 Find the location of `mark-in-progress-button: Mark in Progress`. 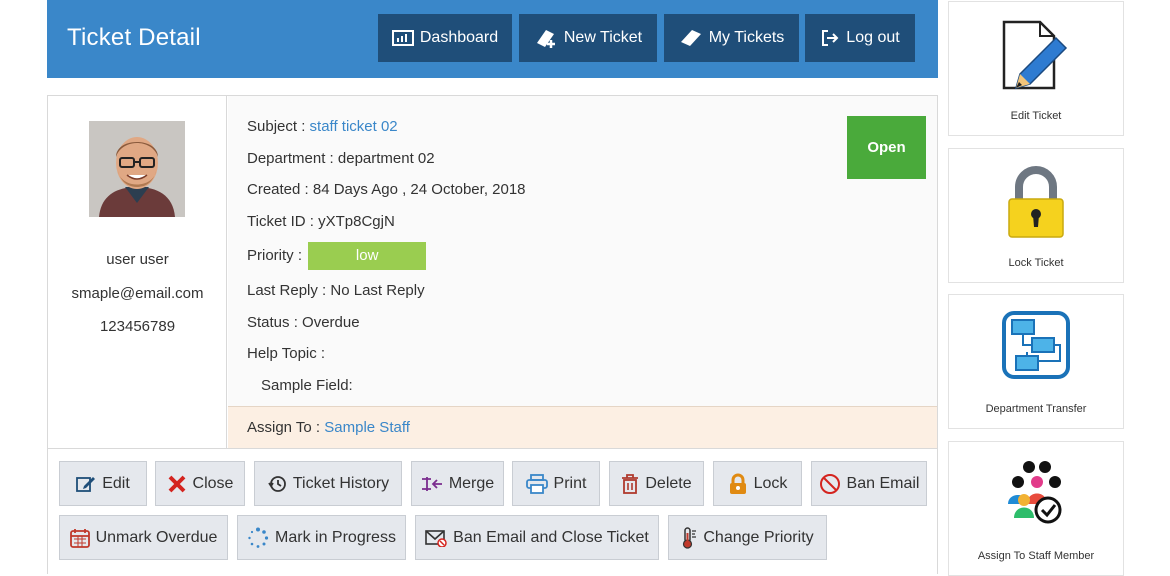

mark-in-progress-button: Mark in Progress is located at coordinates (321, 537).